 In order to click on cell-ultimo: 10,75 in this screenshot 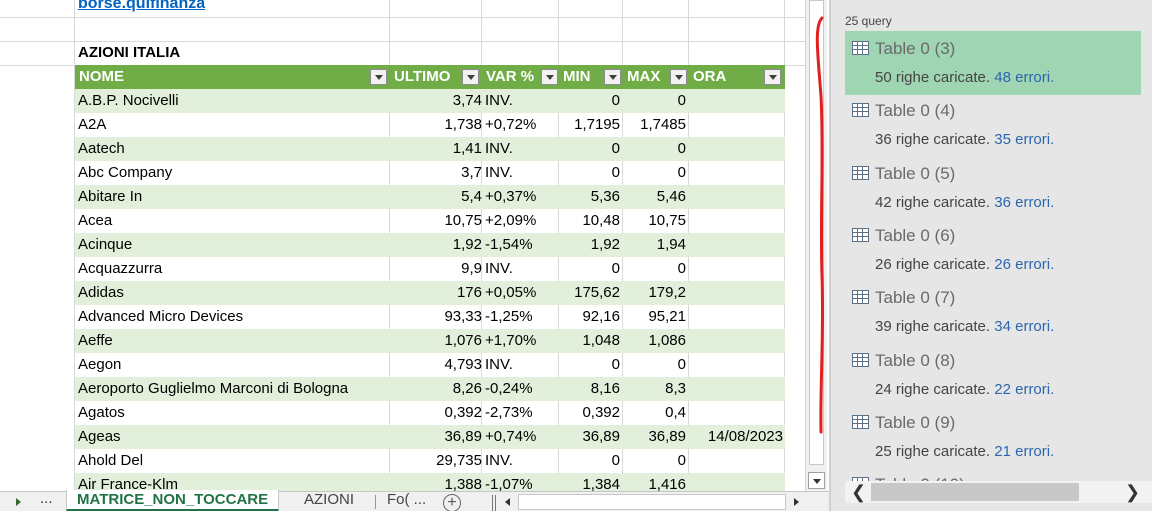, I will do `click(436, 221)`.